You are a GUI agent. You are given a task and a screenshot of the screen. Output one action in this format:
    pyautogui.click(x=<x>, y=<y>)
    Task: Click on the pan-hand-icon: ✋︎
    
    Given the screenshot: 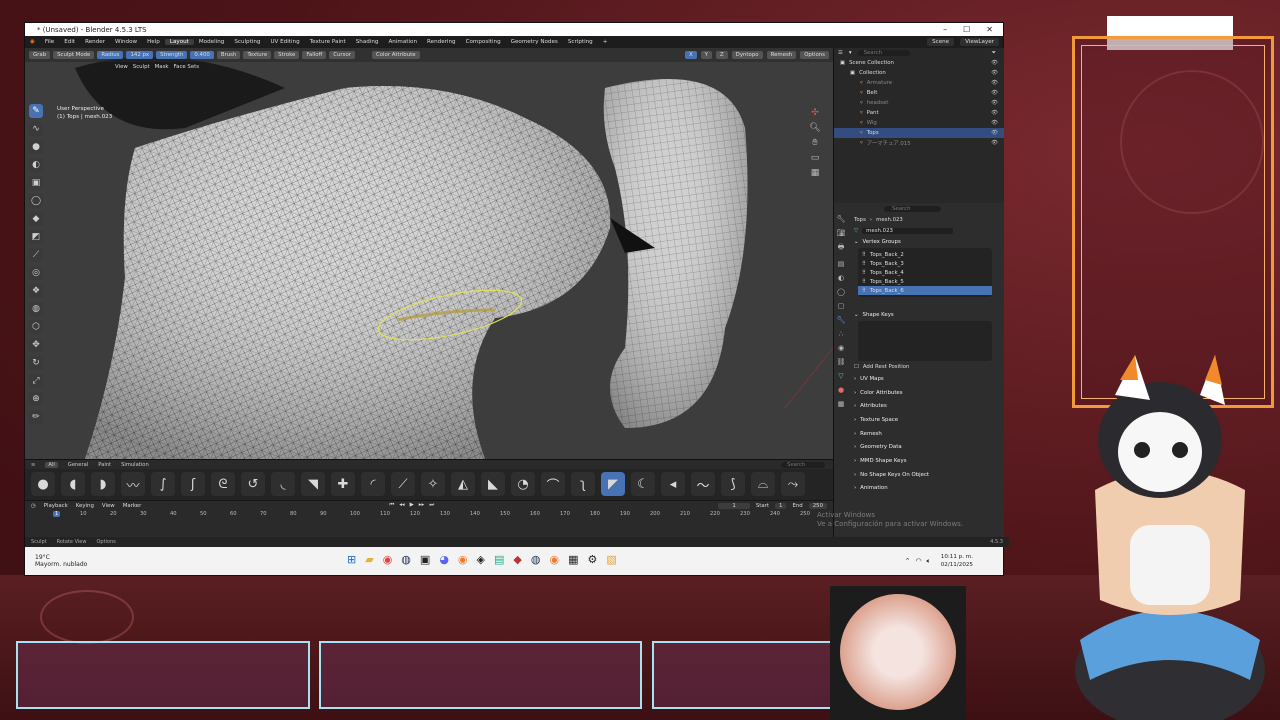 What is the action you would take?
    pyautogui.click(x=814, y=143)
    